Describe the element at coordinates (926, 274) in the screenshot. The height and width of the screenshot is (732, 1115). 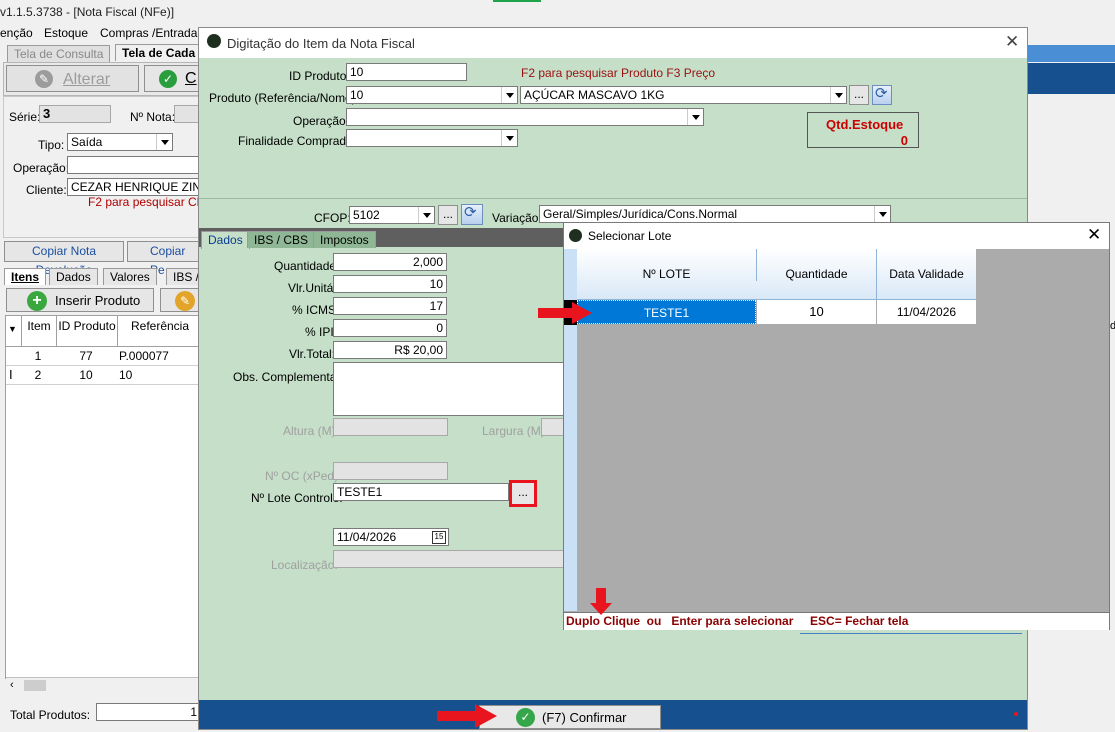
I see `col-validade: Data Validade` at that location.